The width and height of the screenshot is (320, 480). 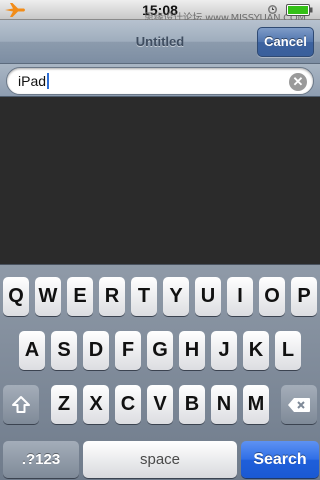 I want to click on key-j: J, so click(x=224, y=350).